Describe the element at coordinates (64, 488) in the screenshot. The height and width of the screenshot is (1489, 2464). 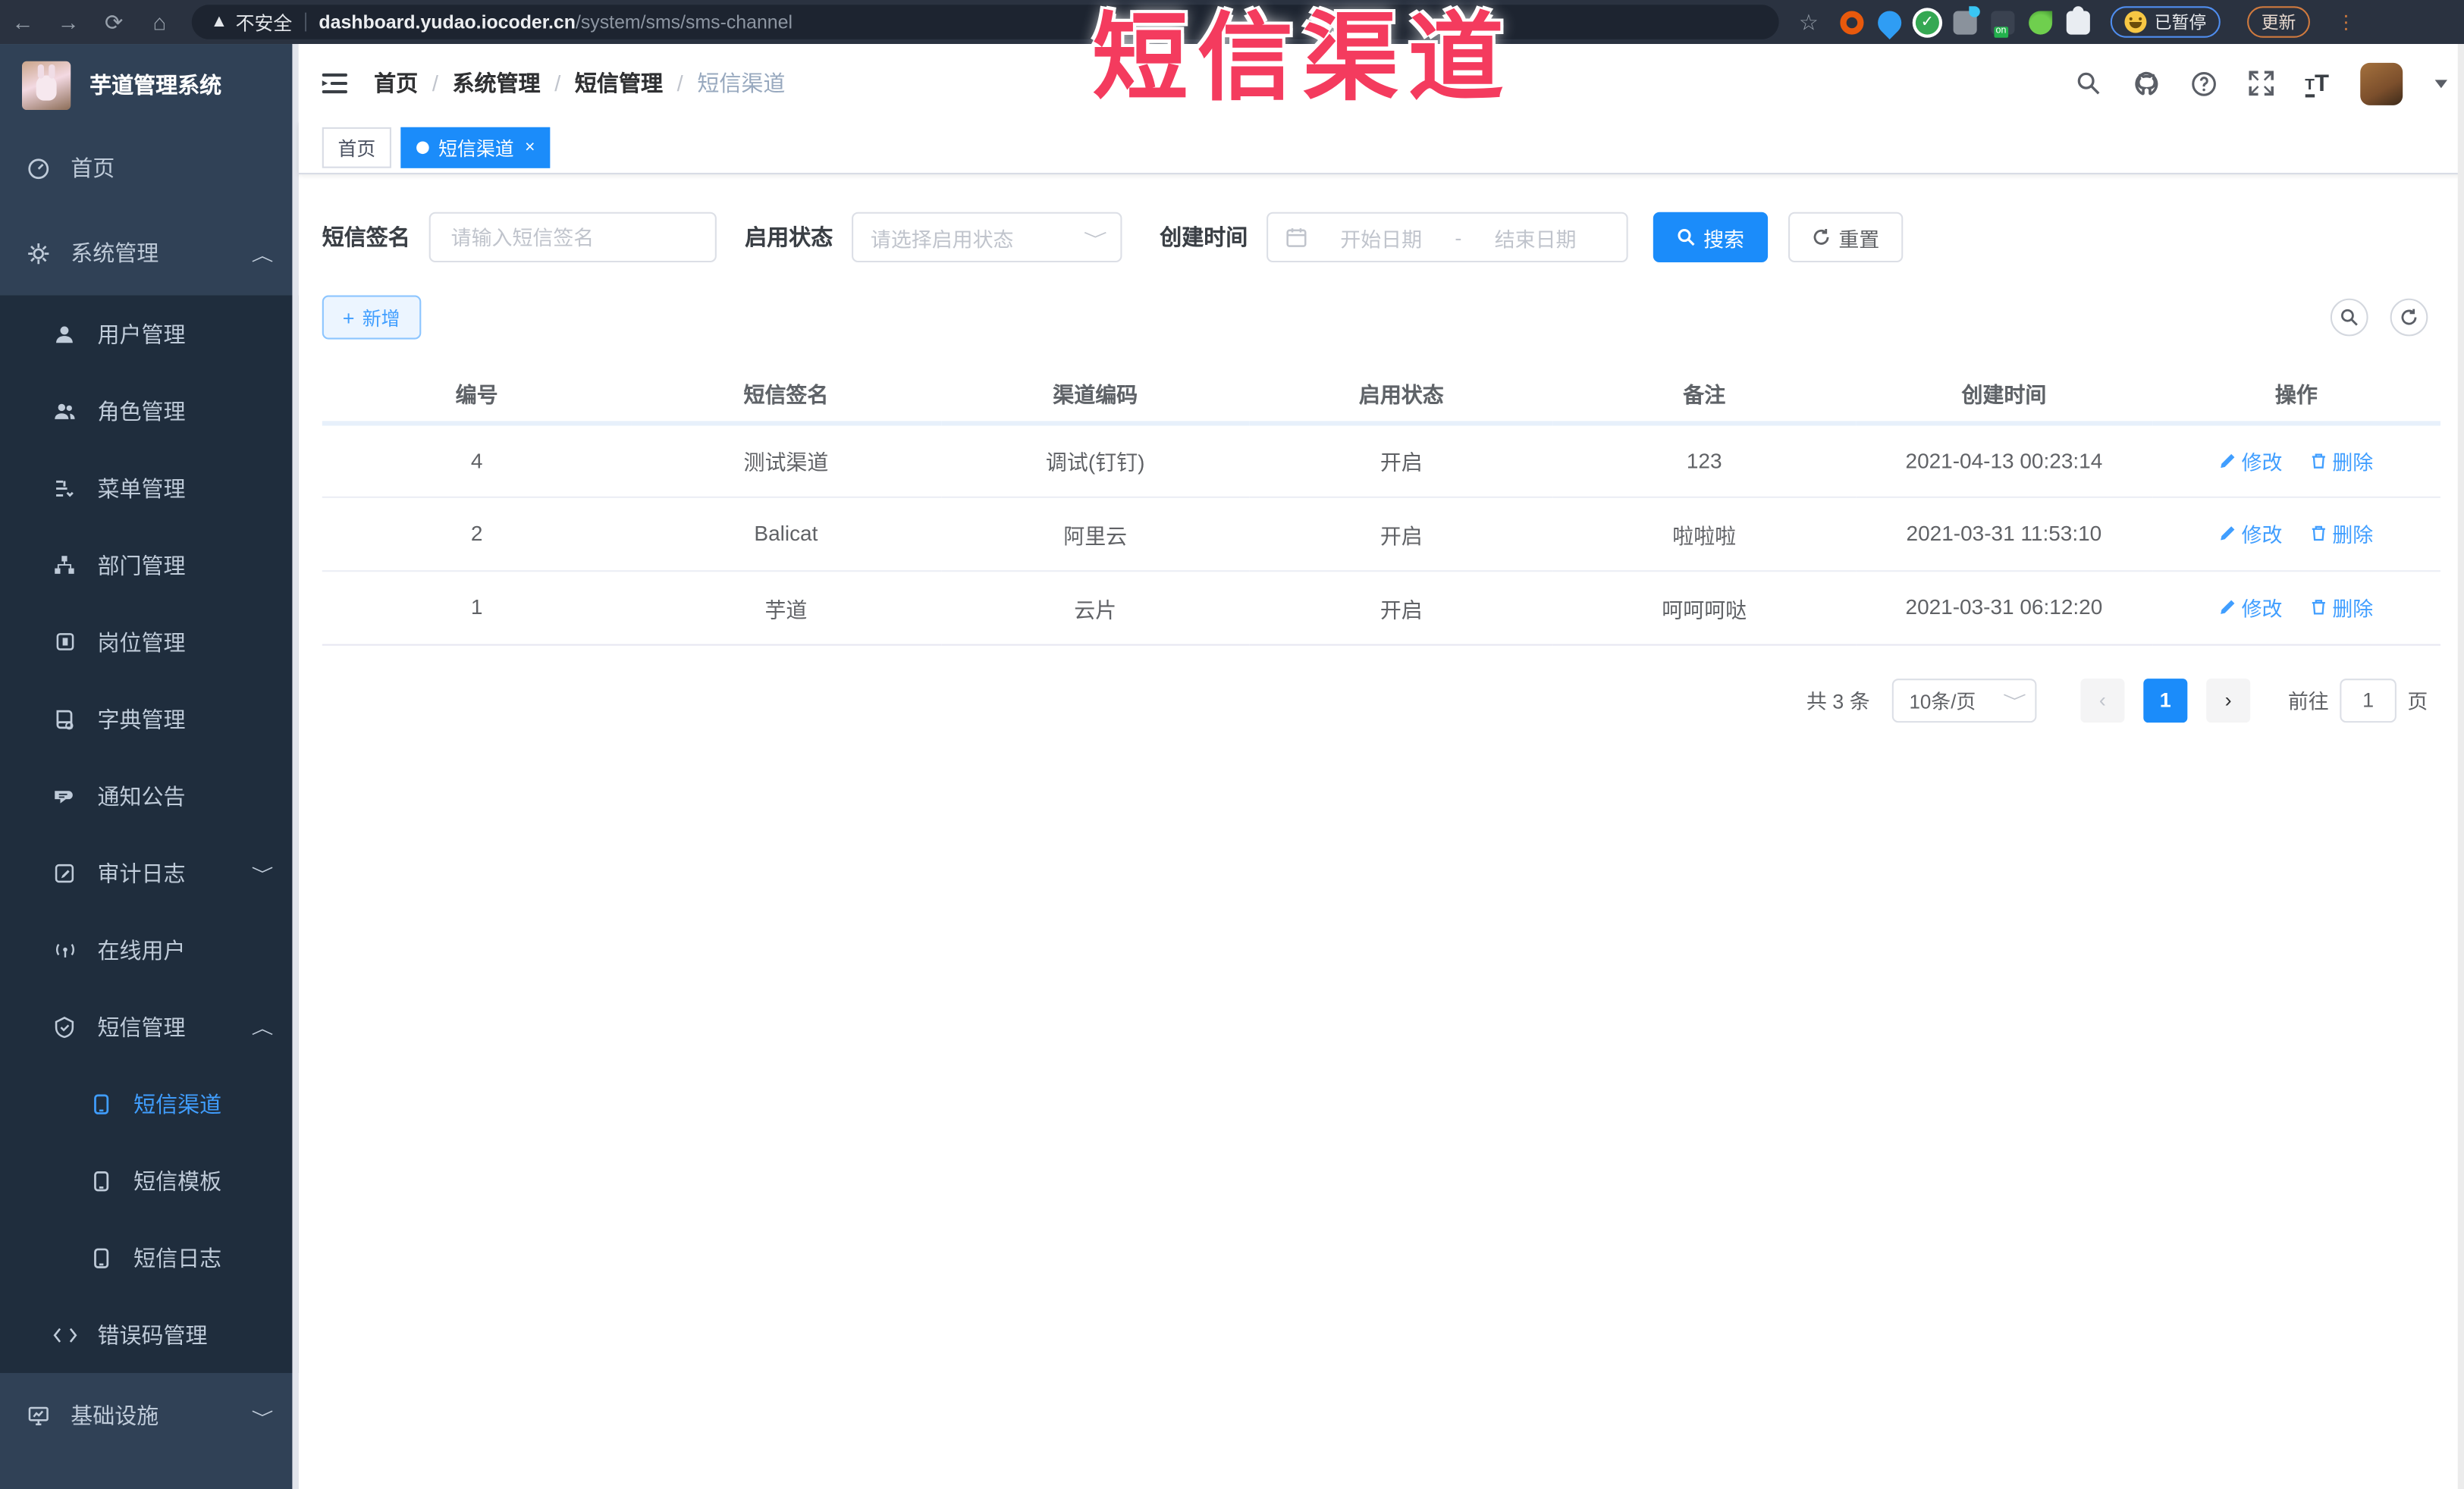
I see `menu-list-icon` at that location.